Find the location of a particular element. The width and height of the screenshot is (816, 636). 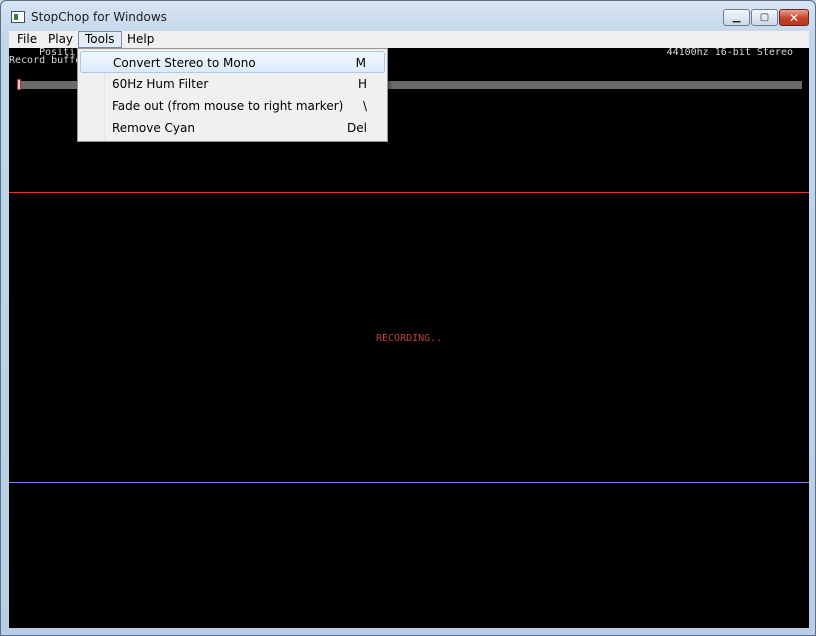

position-marker is located at coordinates (19, 84).